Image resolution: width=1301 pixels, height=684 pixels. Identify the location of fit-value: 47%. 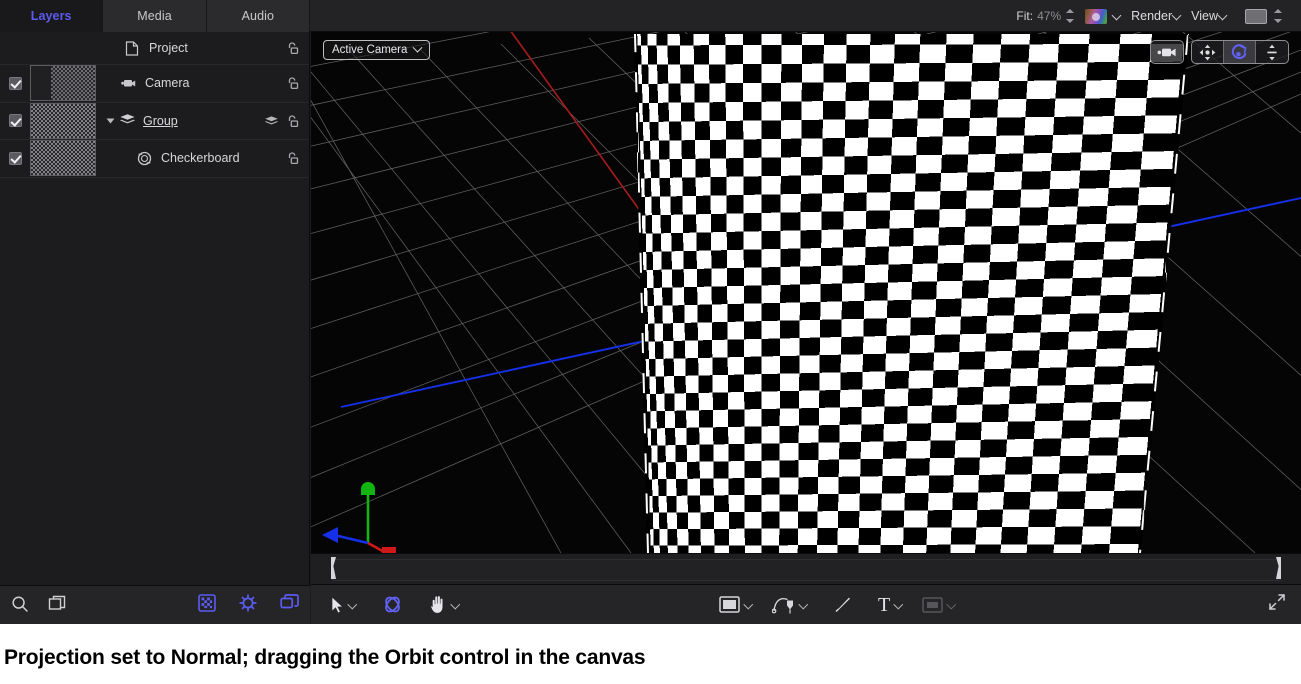
(1049, 16).